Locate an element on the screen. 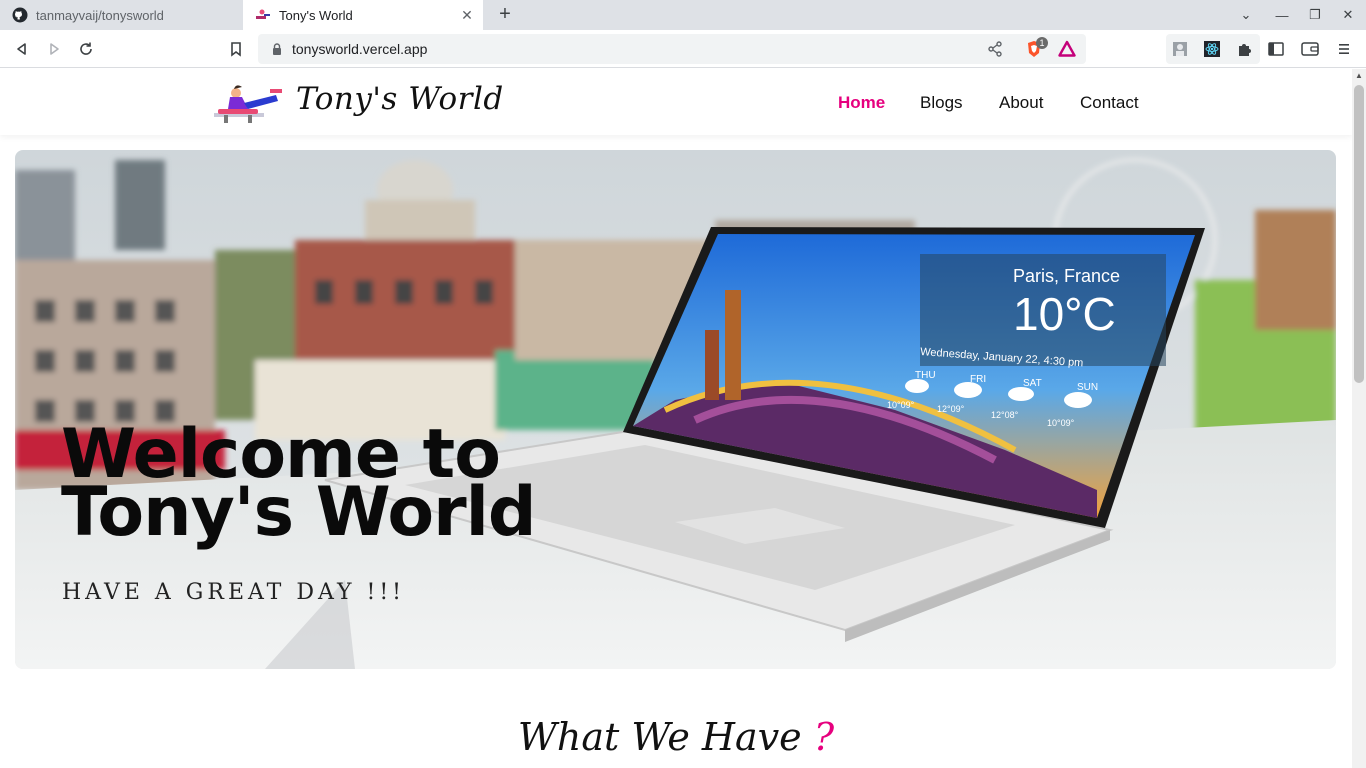  new-tab-button: + is located at coordinates (505, 15).